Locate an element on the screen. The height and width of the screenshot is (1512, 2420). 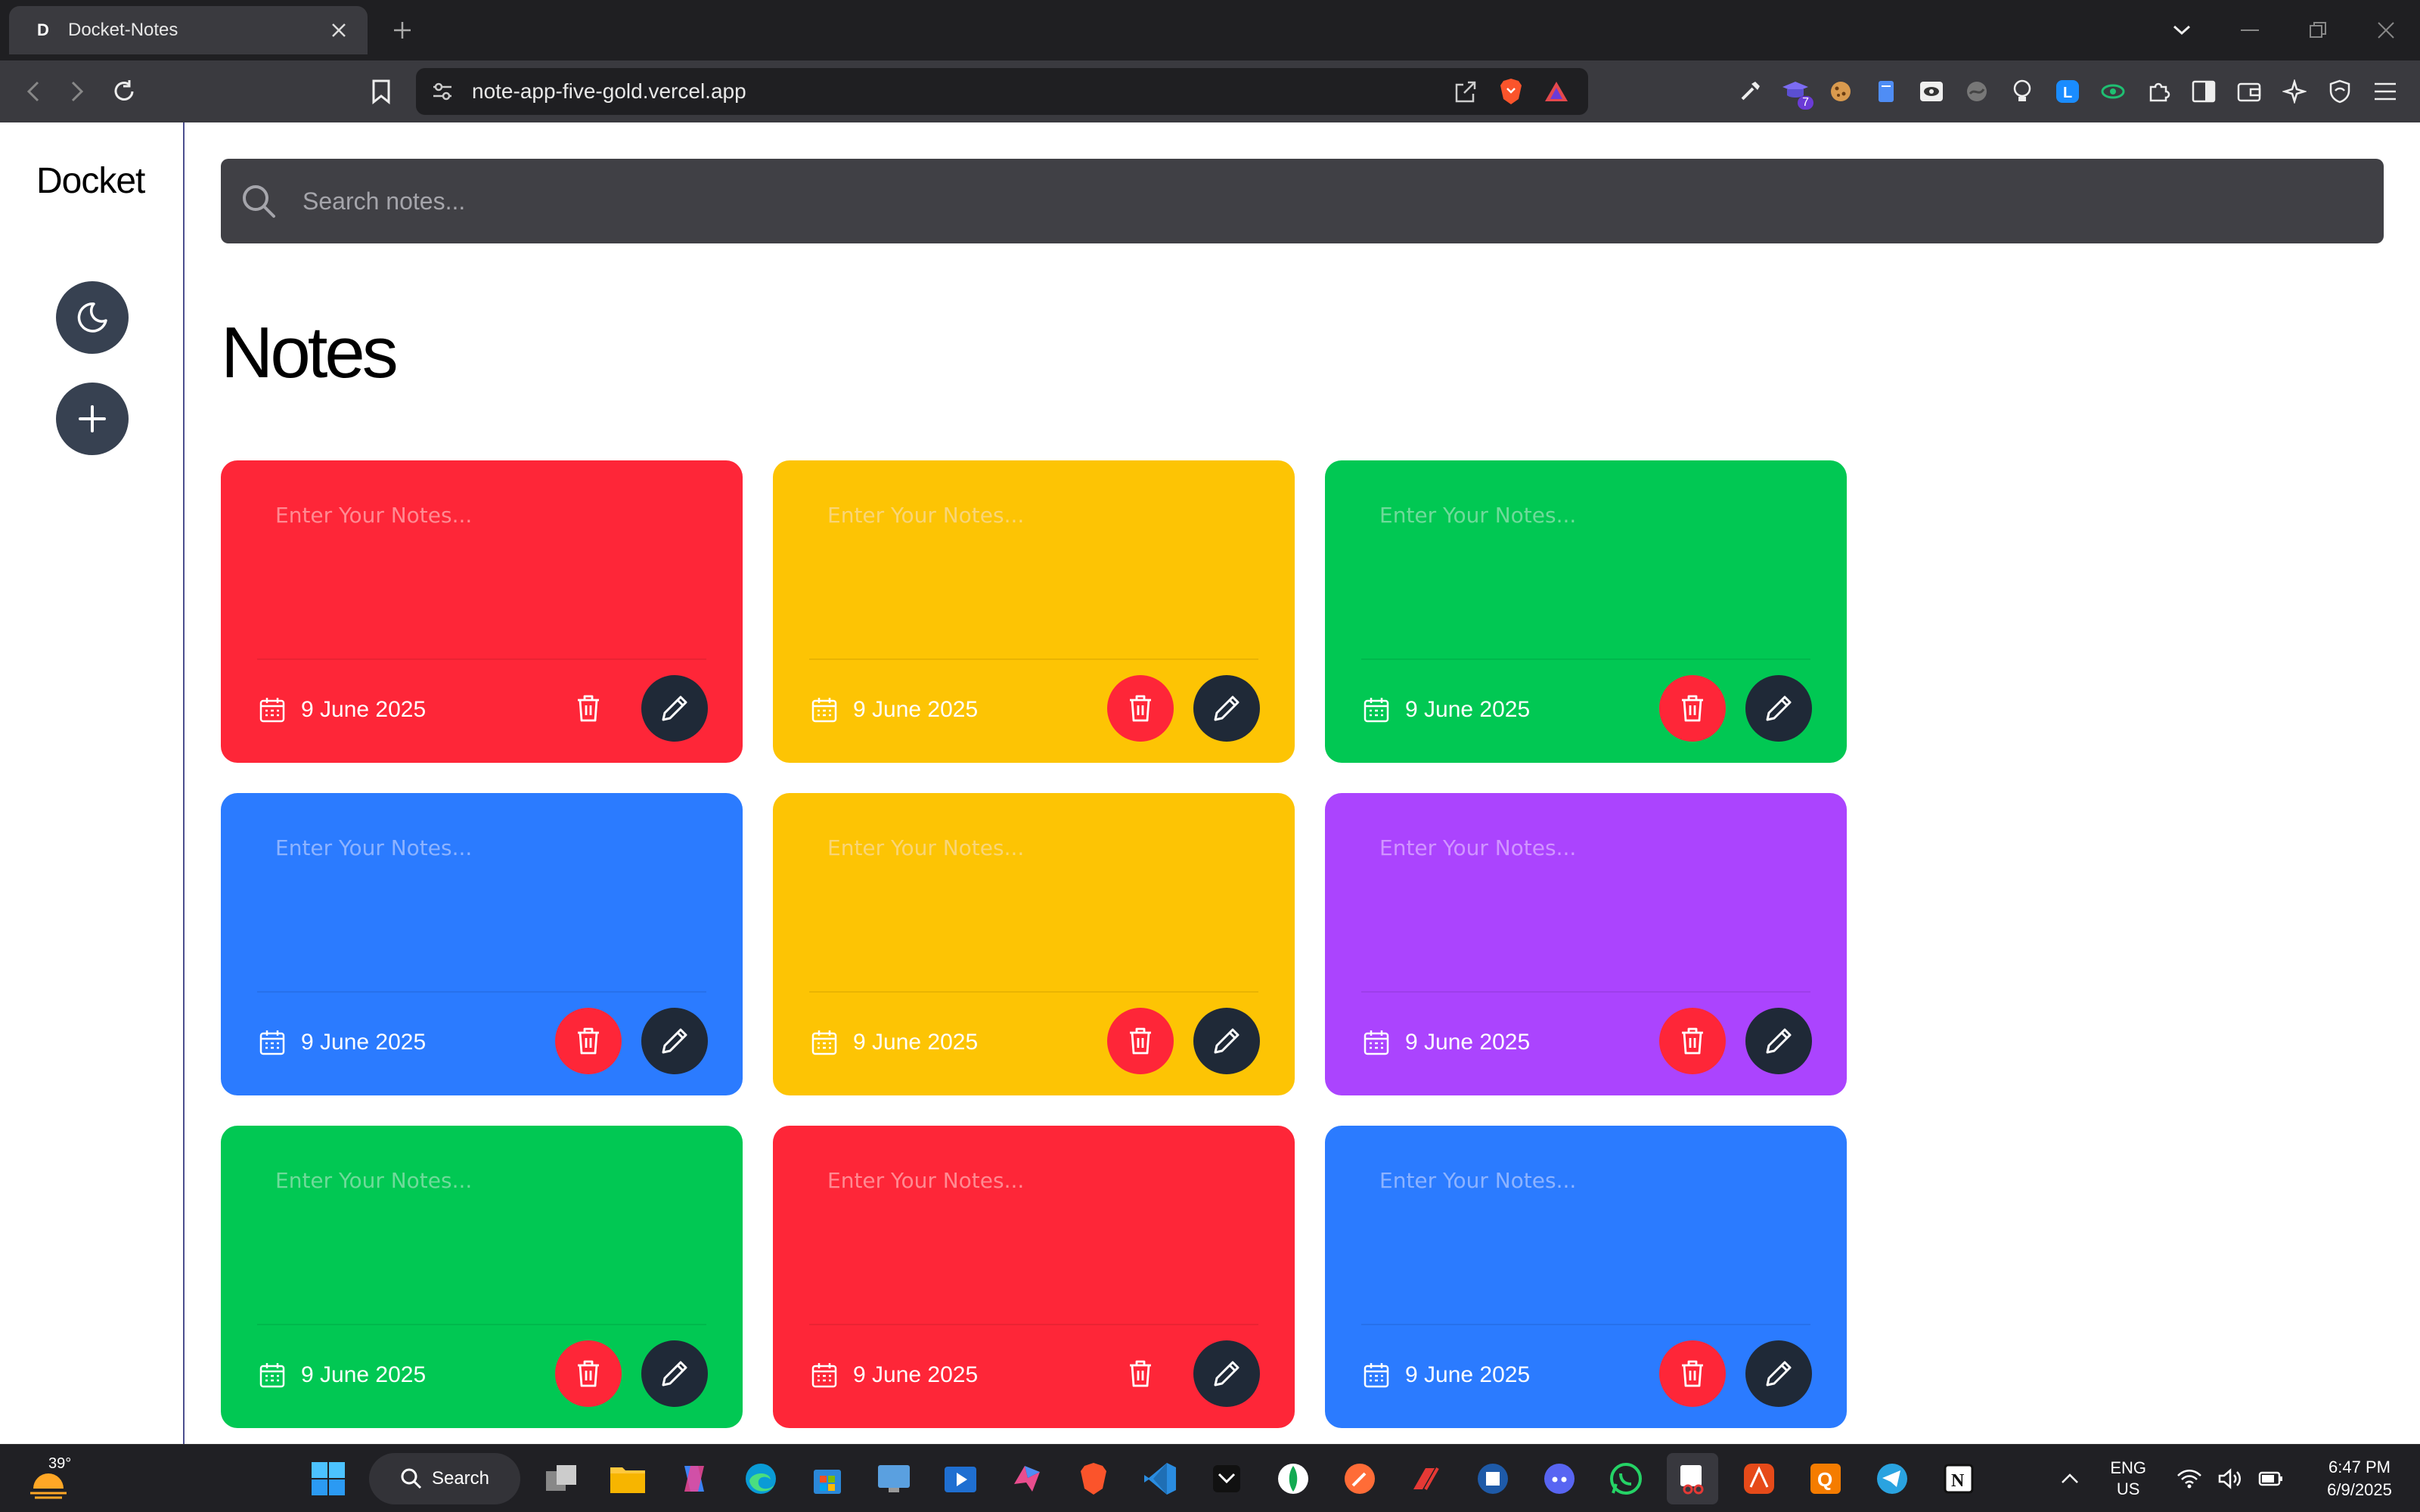
vscode-icon is located at coordinates (1160, 1478).